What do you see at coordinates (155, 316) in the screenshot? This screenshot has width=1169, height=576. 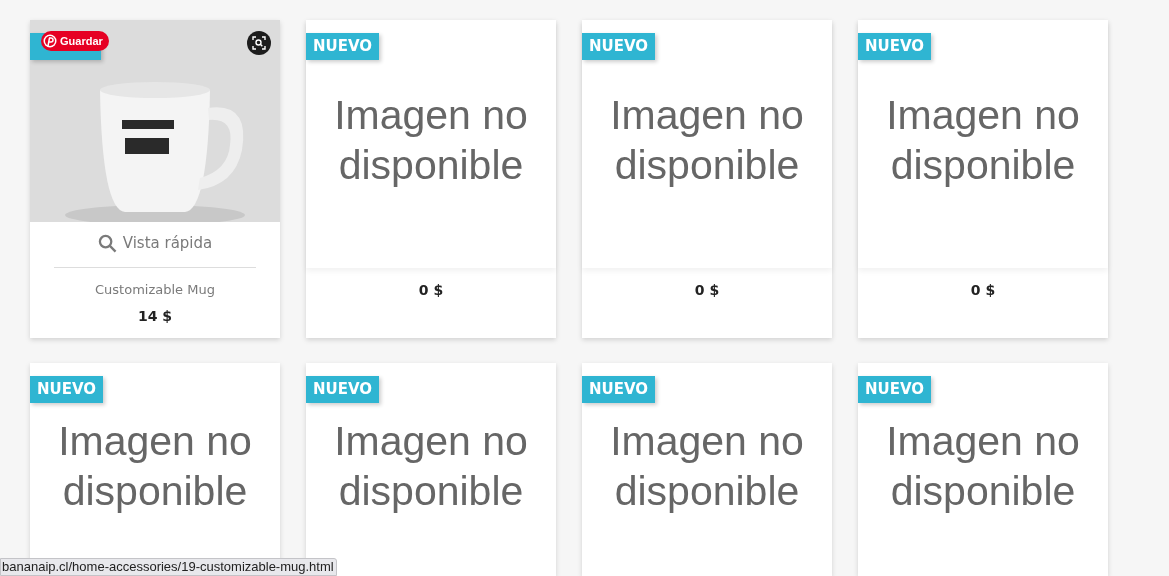 I see `product-price: 14 $` at bounding box center [155, 316].